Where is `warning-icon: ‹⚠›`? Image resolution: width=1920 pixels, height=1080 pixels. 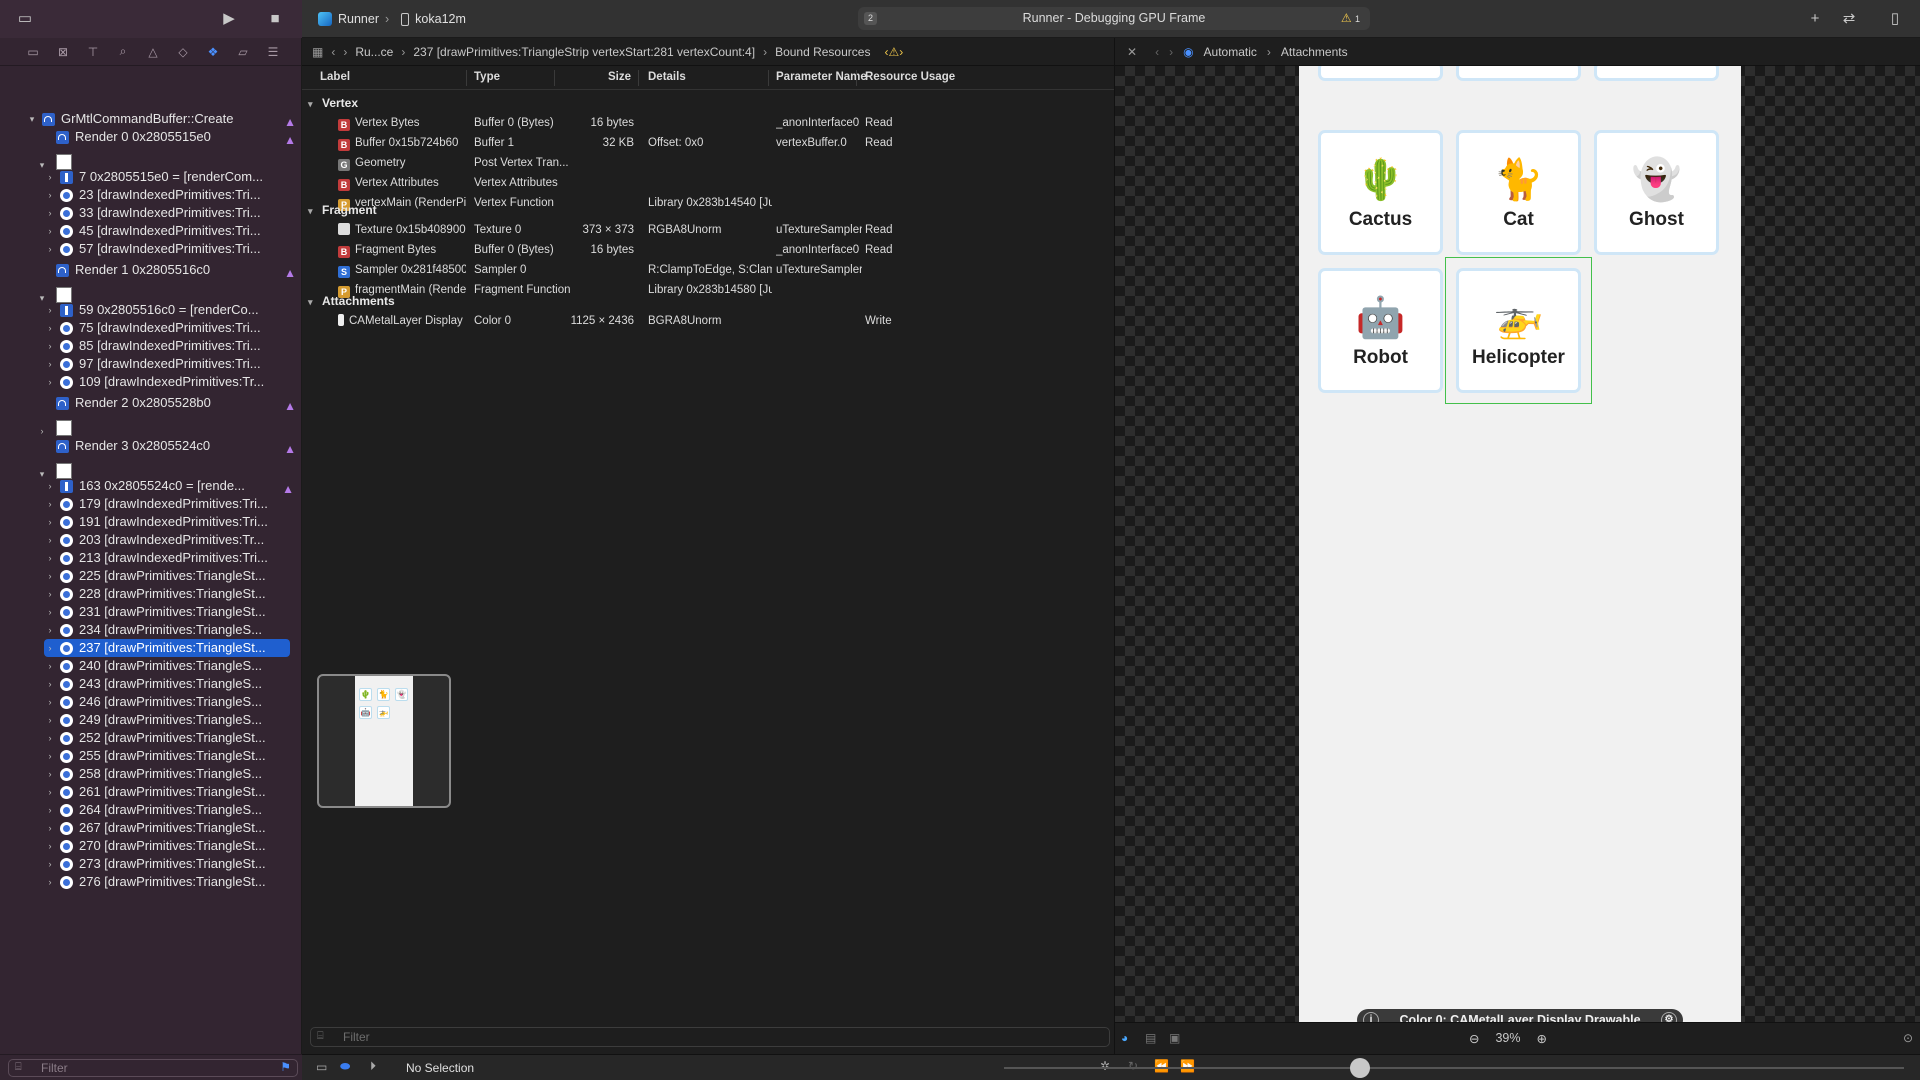
warning-icon: ‹⚠› is located at coordinates (893, 52).